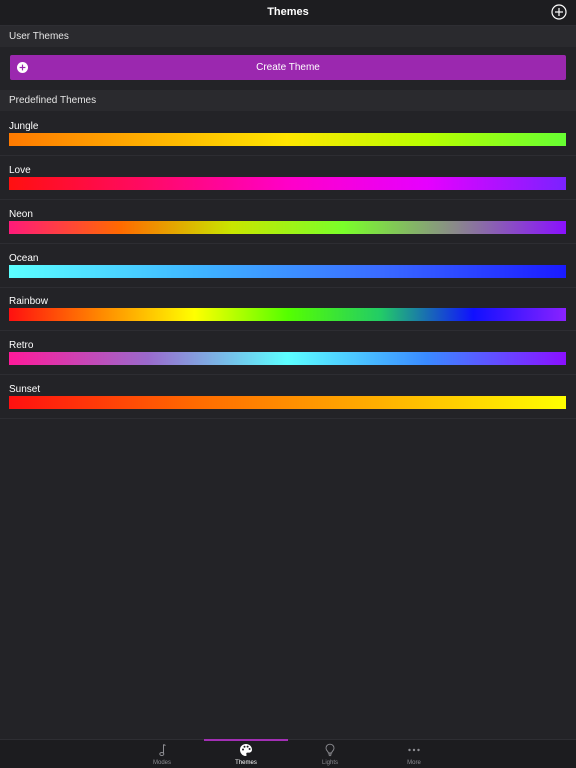 This screenshot has width=576, height=768. I want to click on navigation-bar: Themes, so click(288, 13).